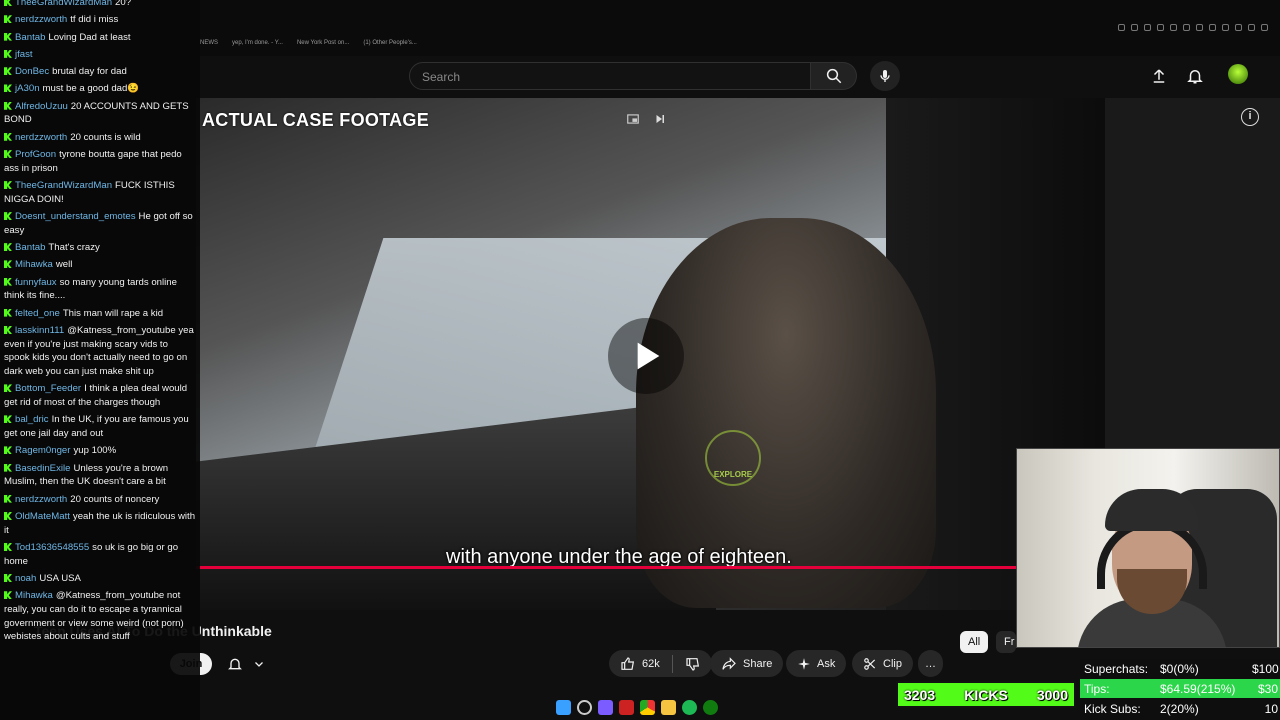 This screenshot has height=720, width=1280. What do you see at coordinates (986, 694) in the screenshot?
I see `kicks-label: KICKS` at bounding box center [986, 694].